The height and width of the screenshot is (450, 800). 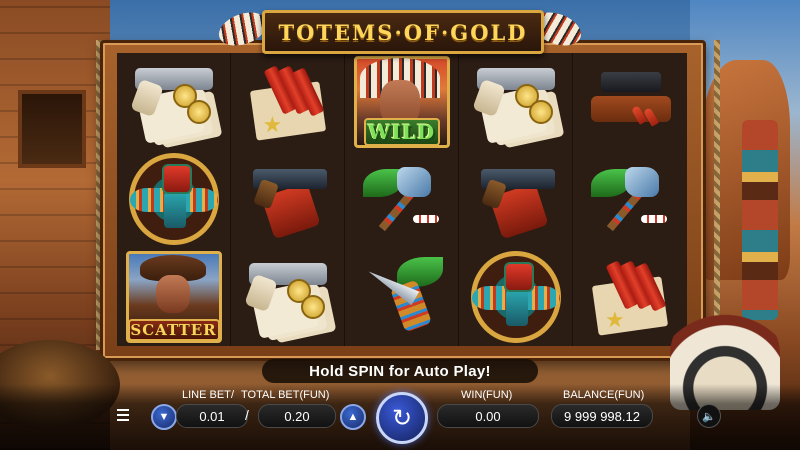 I want to click on win-display: 0.00, so click(x=488, y=416).